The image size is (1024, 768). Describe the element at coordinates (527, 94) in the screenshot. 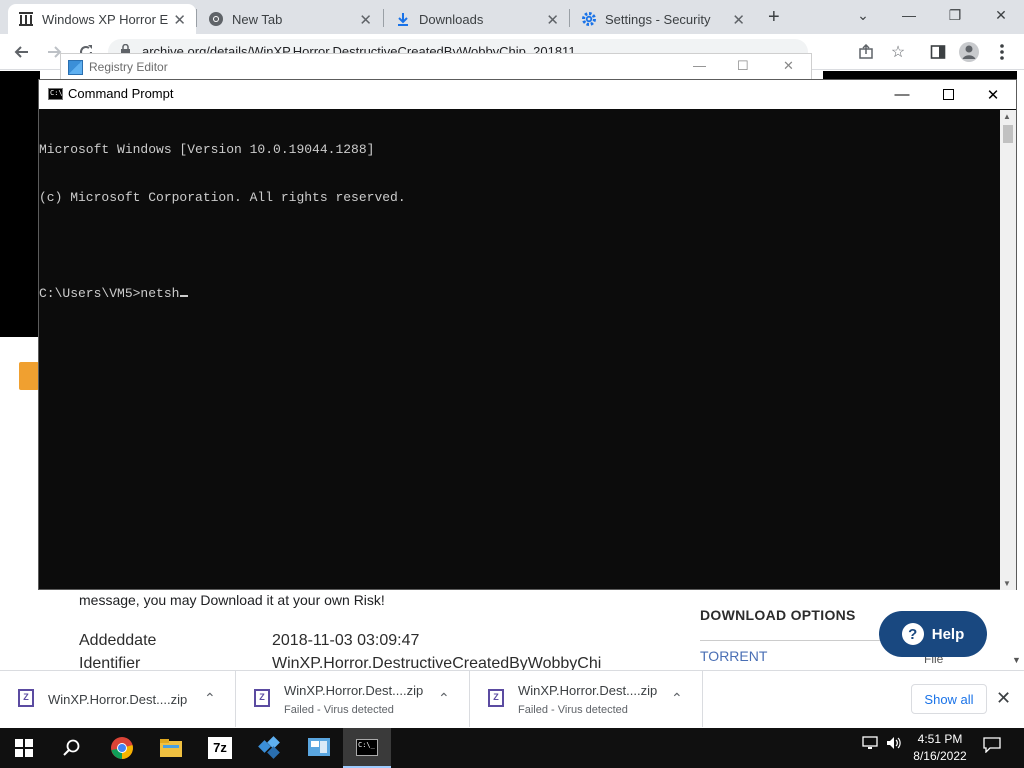

I see `cmd-title-bar: C:\ Command Prompt — ✕` at that location.